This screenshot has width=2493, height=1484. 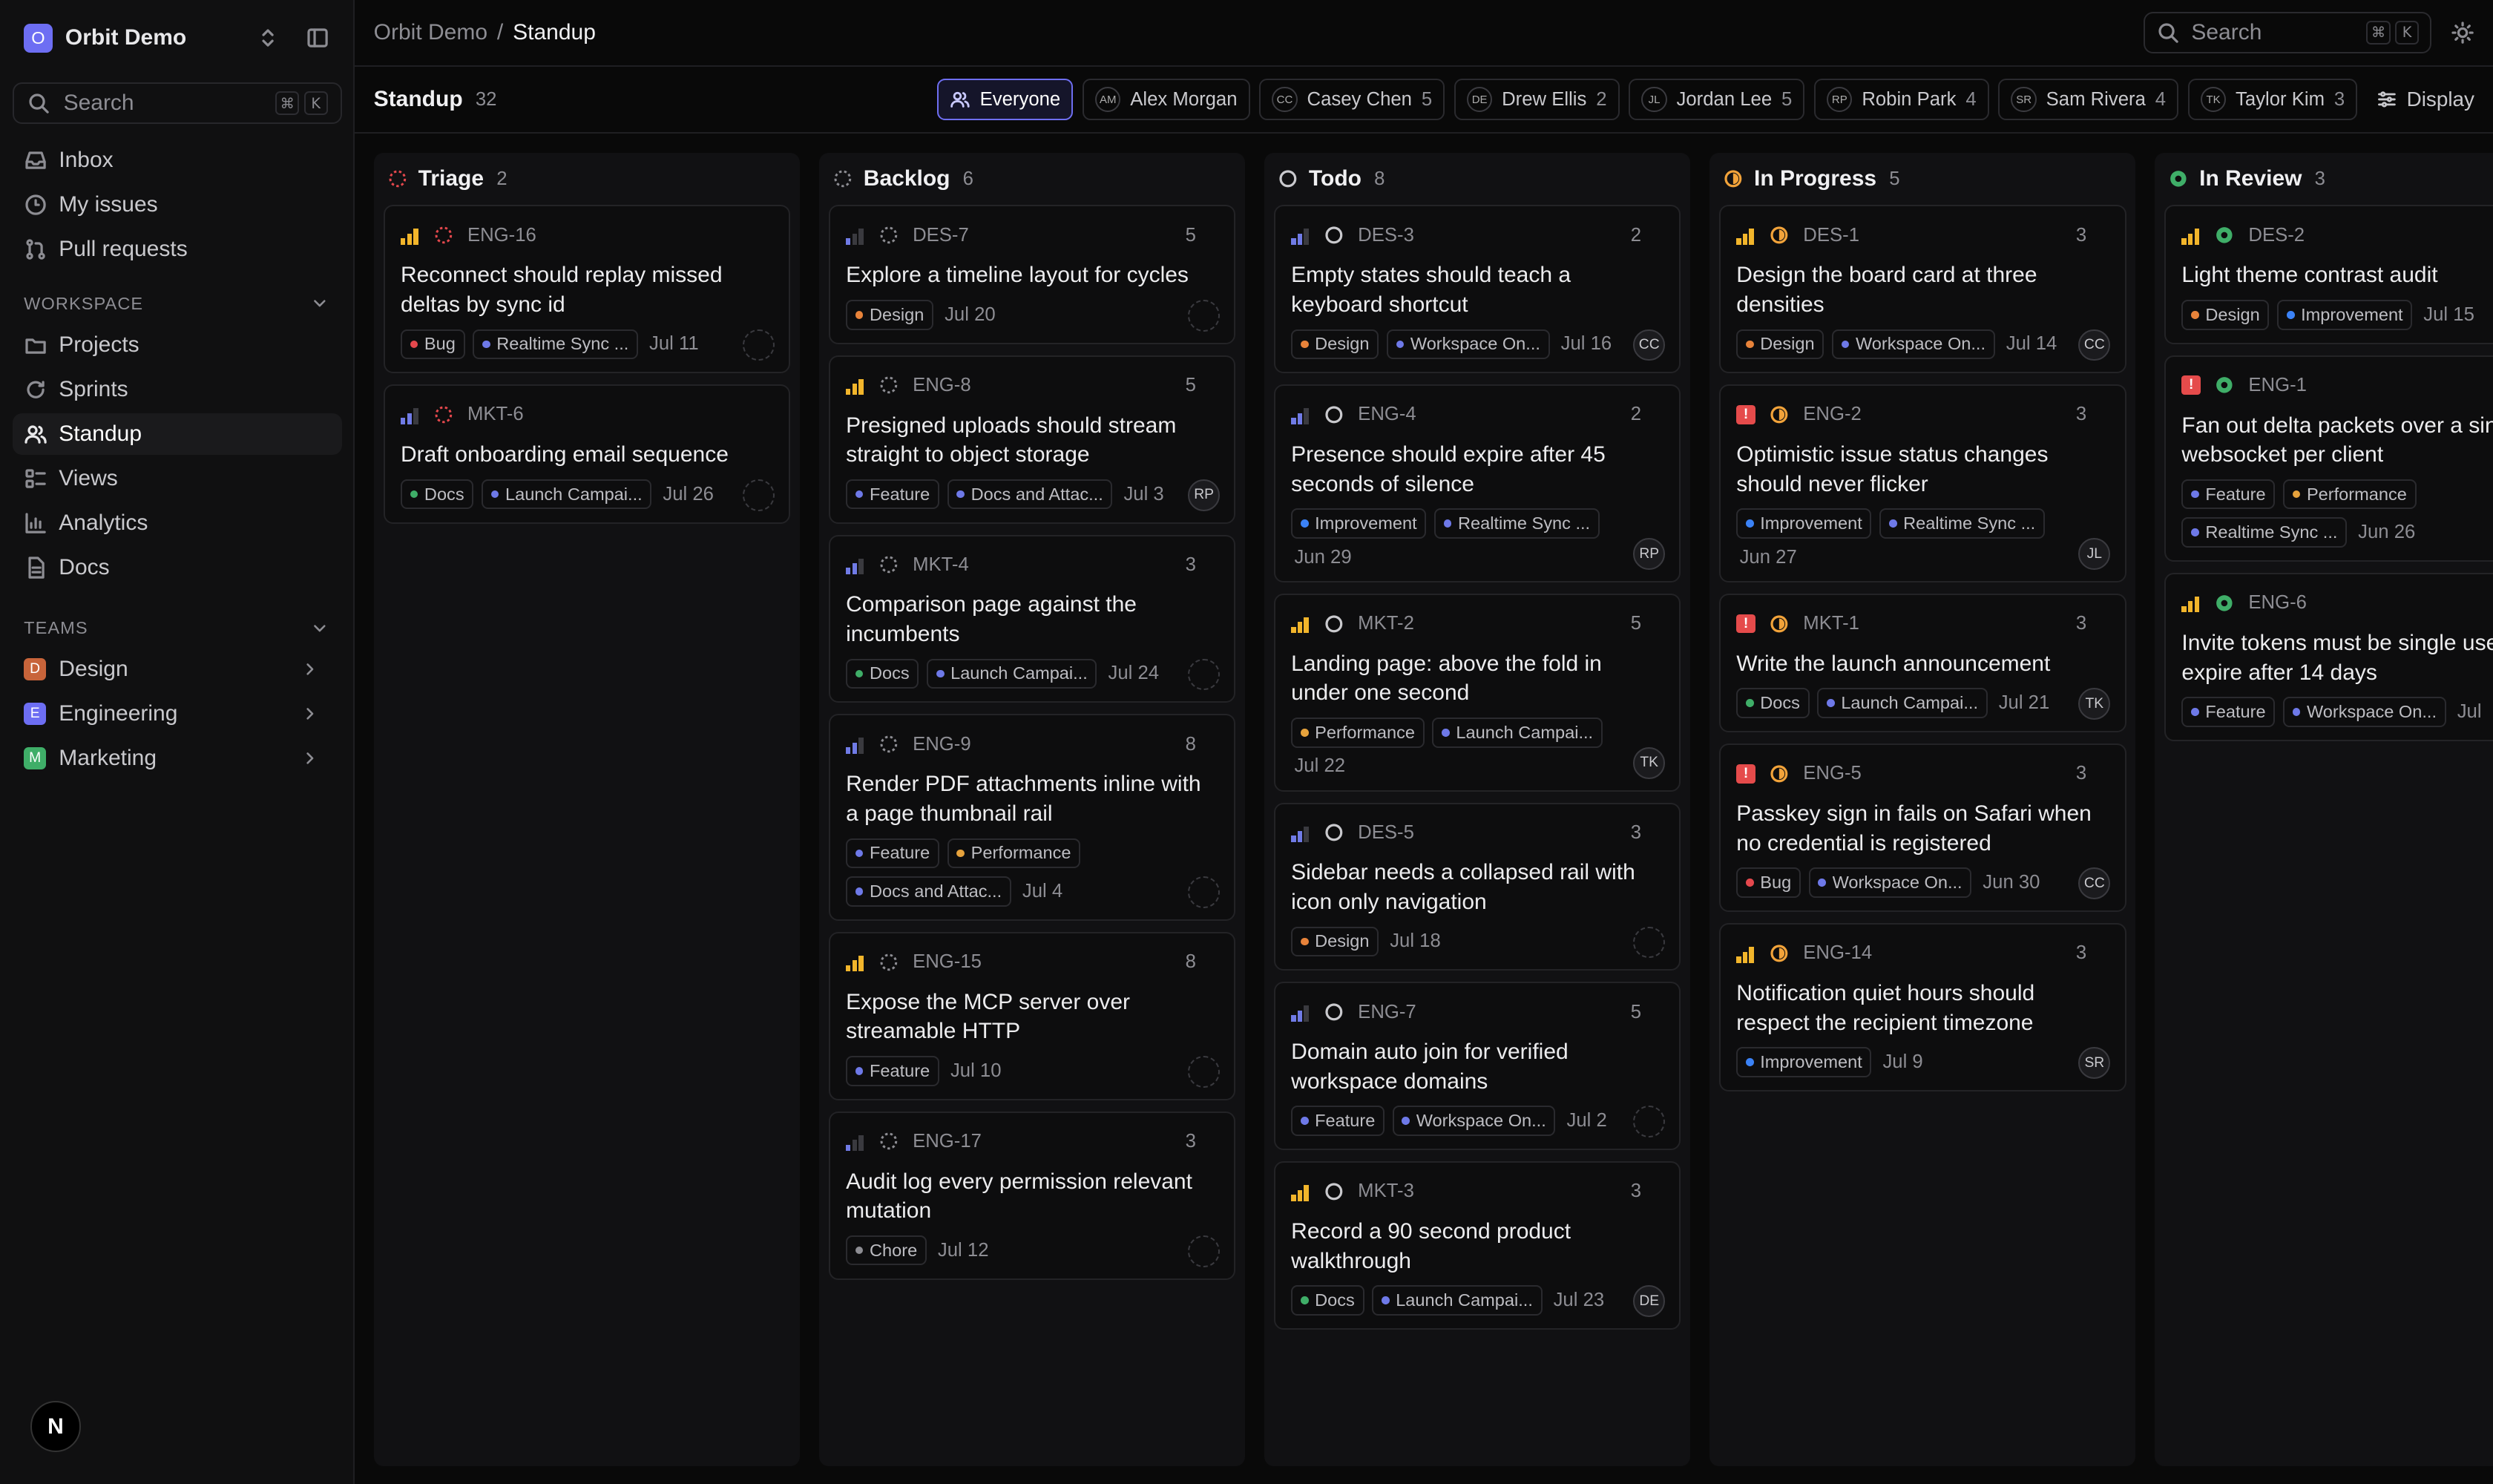 I want to click on sidebar-item-standup: Standup, so click(x=177, y=434).